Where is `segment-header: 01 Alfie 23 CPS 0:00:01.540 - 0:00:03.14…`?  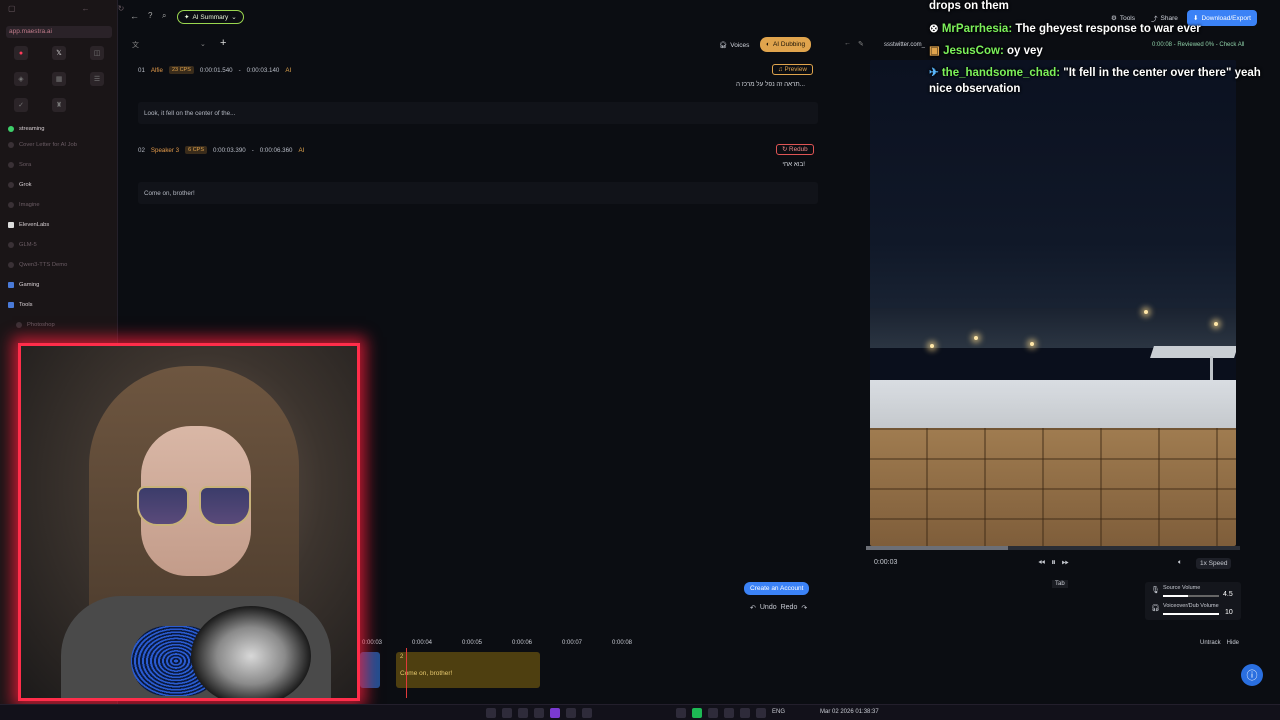 segment-header: 01 Alfie 23 CPS 0:00:01.540 - 0:00:03.14… is located at coordinates (215, 70).